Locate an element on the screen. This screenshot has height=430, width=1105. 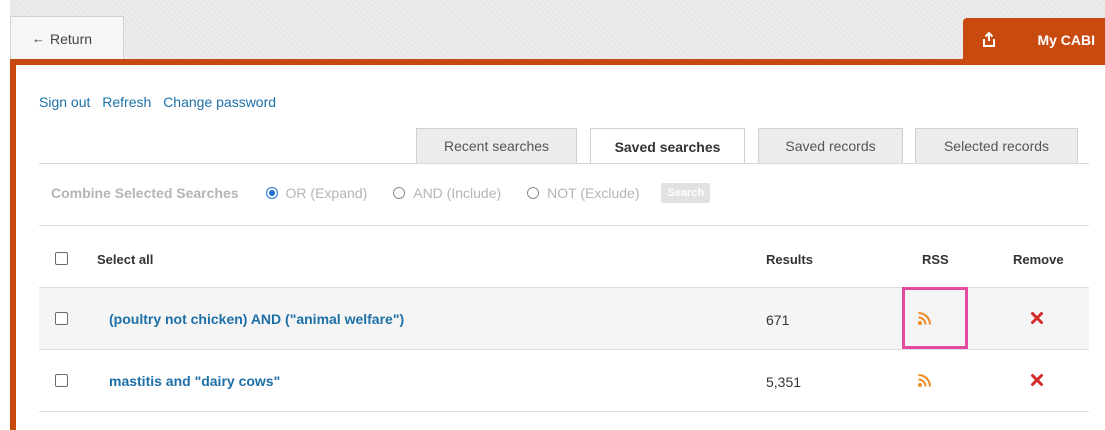
remove-header: Remove is located at coordinates (1038, 259).